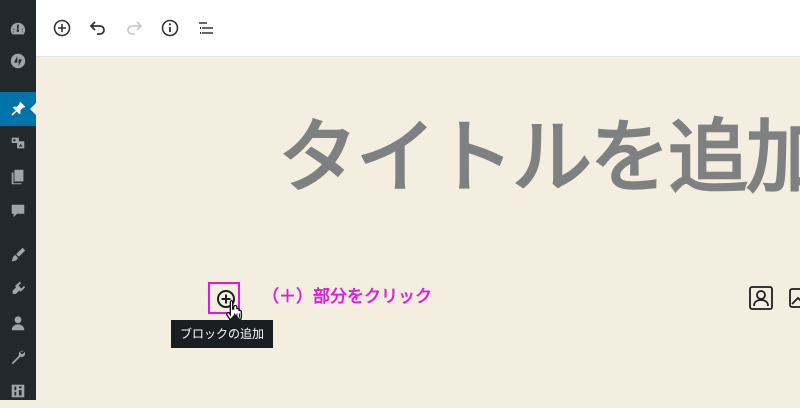  I want to click on block-navigation-button, so click(206, 28).